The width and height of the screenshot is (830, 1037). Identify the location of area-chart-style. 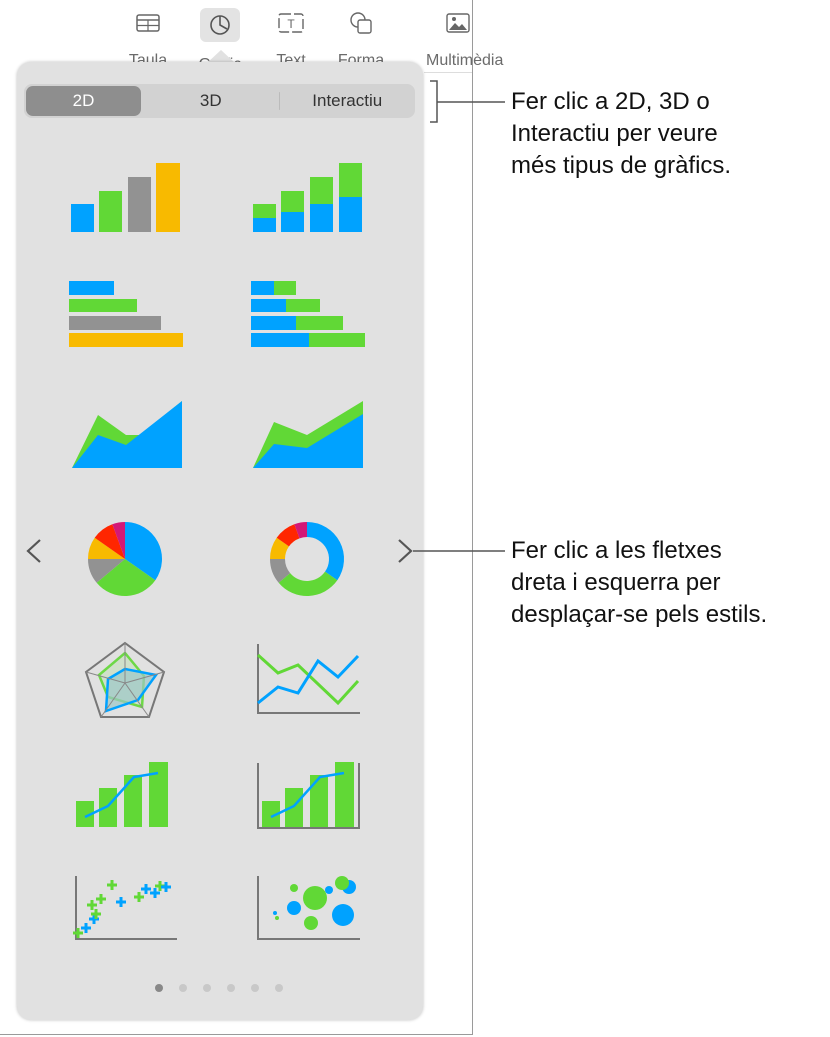
(127, 434).